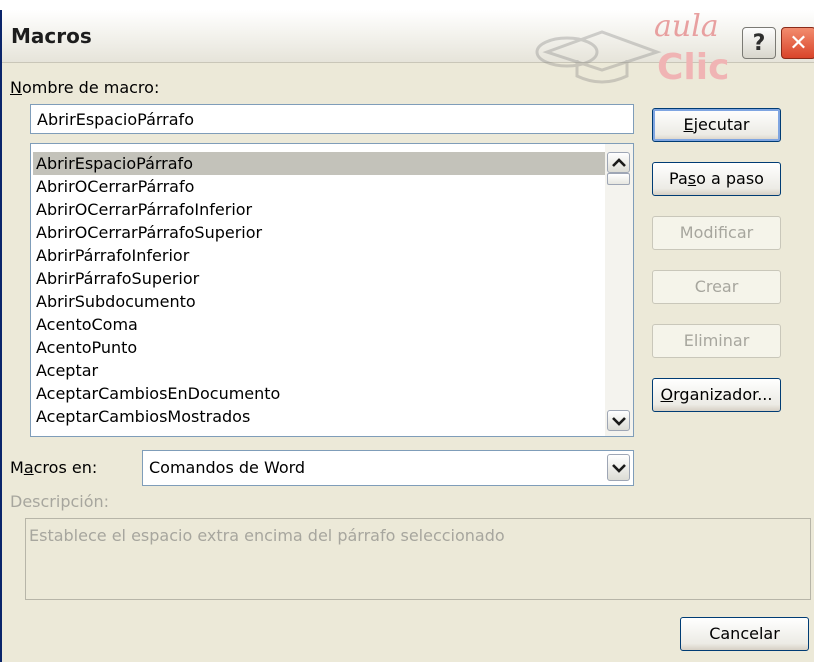 Image resolution: width=814 pixels, height=662 pixels. What do you see at coordinates (322, 393) in the screenshot?
I see `list-item: AceptarCambiosEnDocumento` at bounding box center [322, 393].